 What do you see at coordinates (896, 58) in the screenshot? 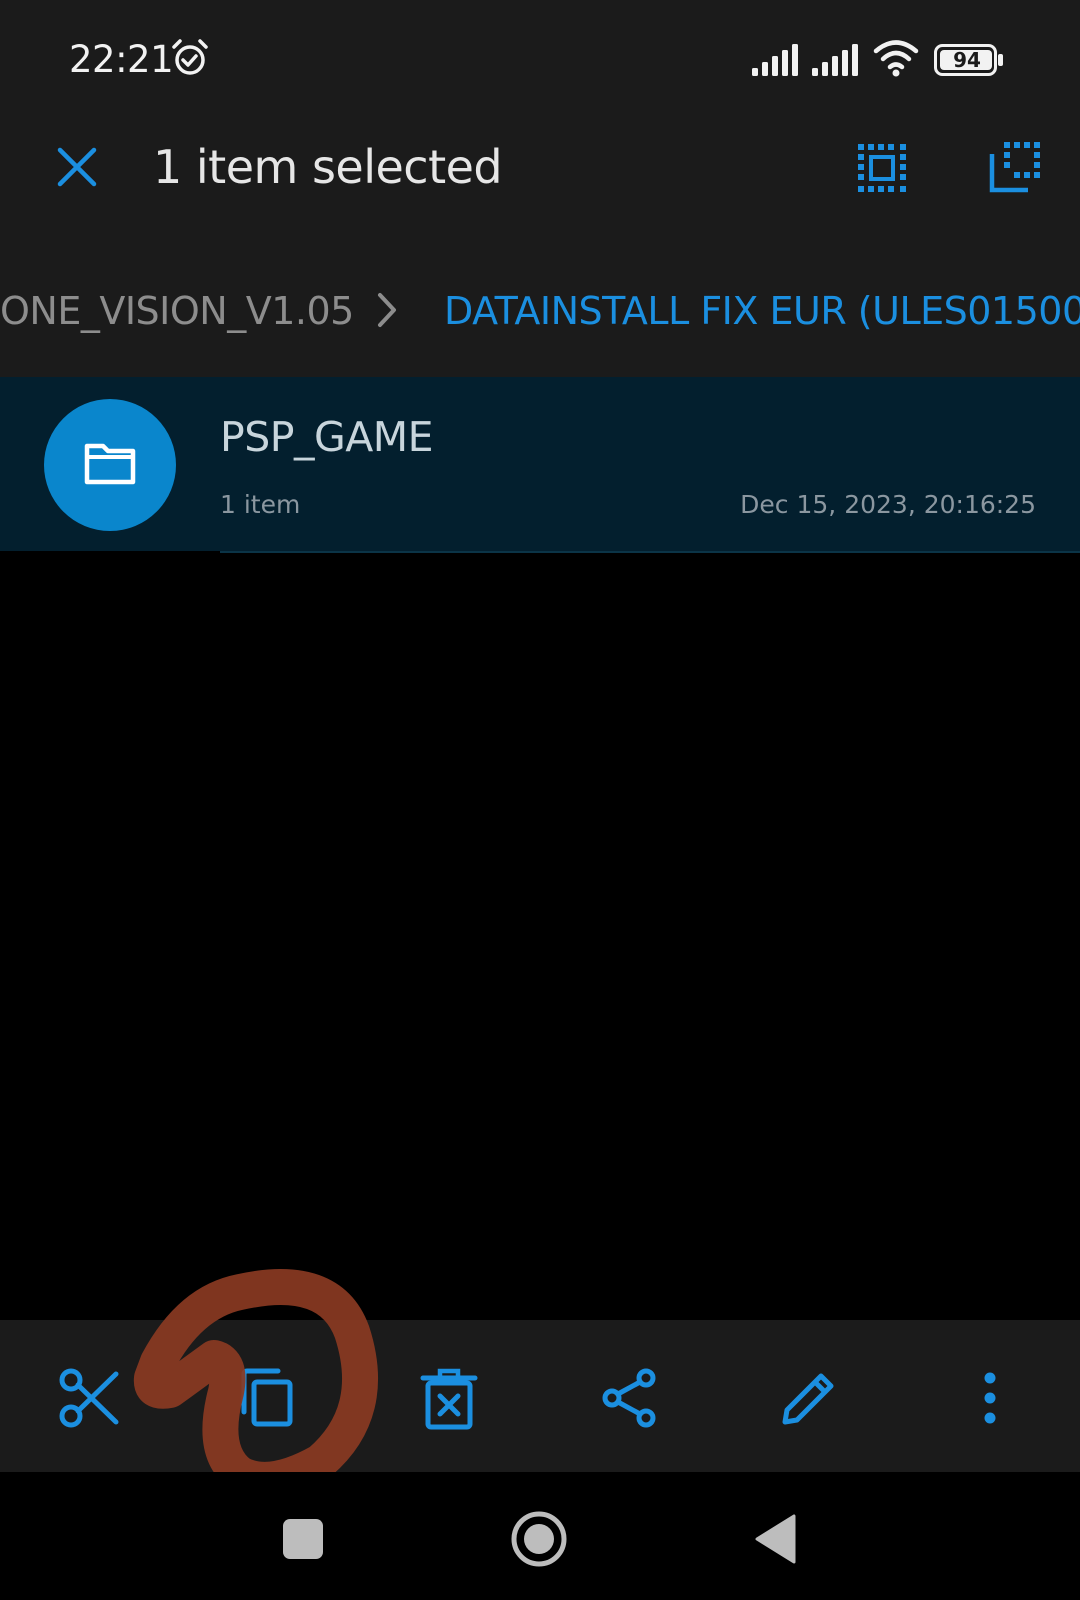
I see `wifi-icon` at bounding box center [896, 58].